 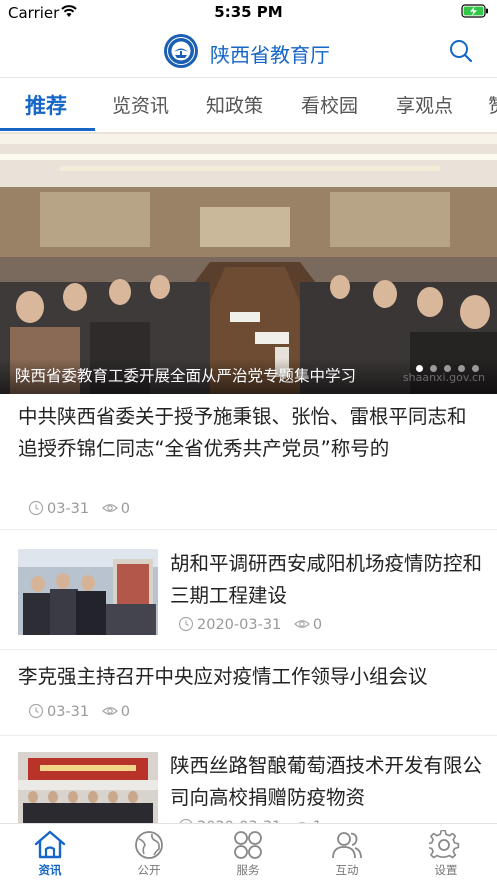 What do you see at coordinates (50, 870) in the screenshot?
I see `nav-label: 资讯` at bounding box center [50, 870].